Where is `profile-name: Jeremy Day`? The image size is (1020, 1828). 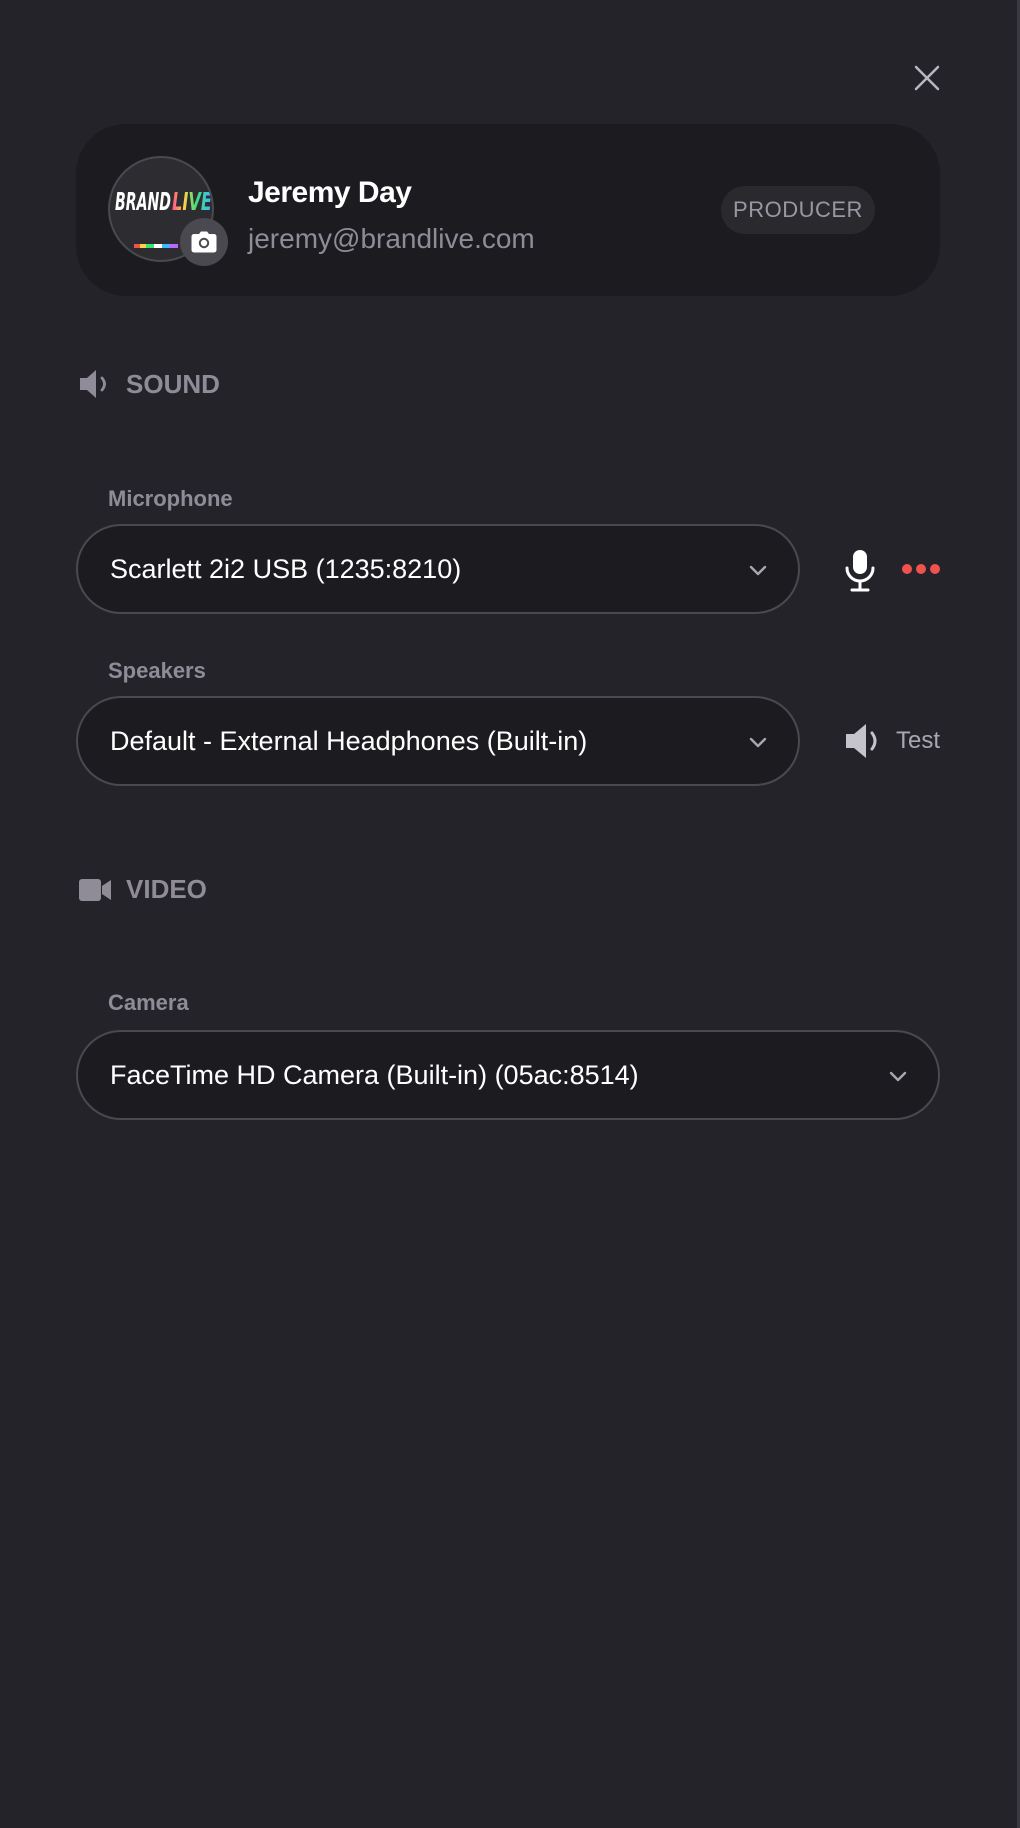
profile-name: Jeremy Day is located at coordinates (330, 192).